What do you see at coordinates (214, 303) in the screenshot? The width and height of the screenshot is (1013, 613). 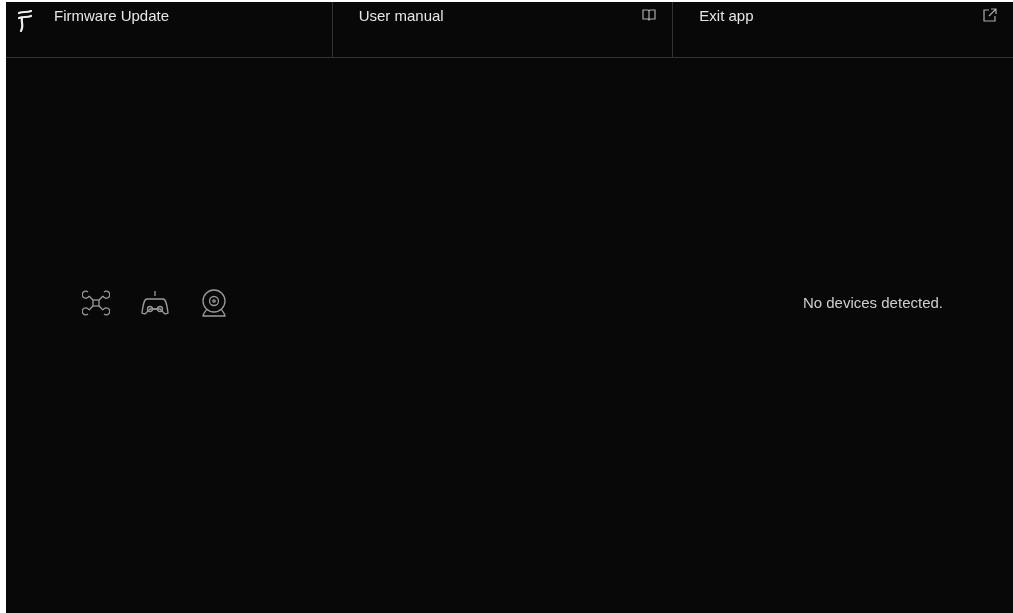 I see `webcam-icon` at bounding box center [214, 303].